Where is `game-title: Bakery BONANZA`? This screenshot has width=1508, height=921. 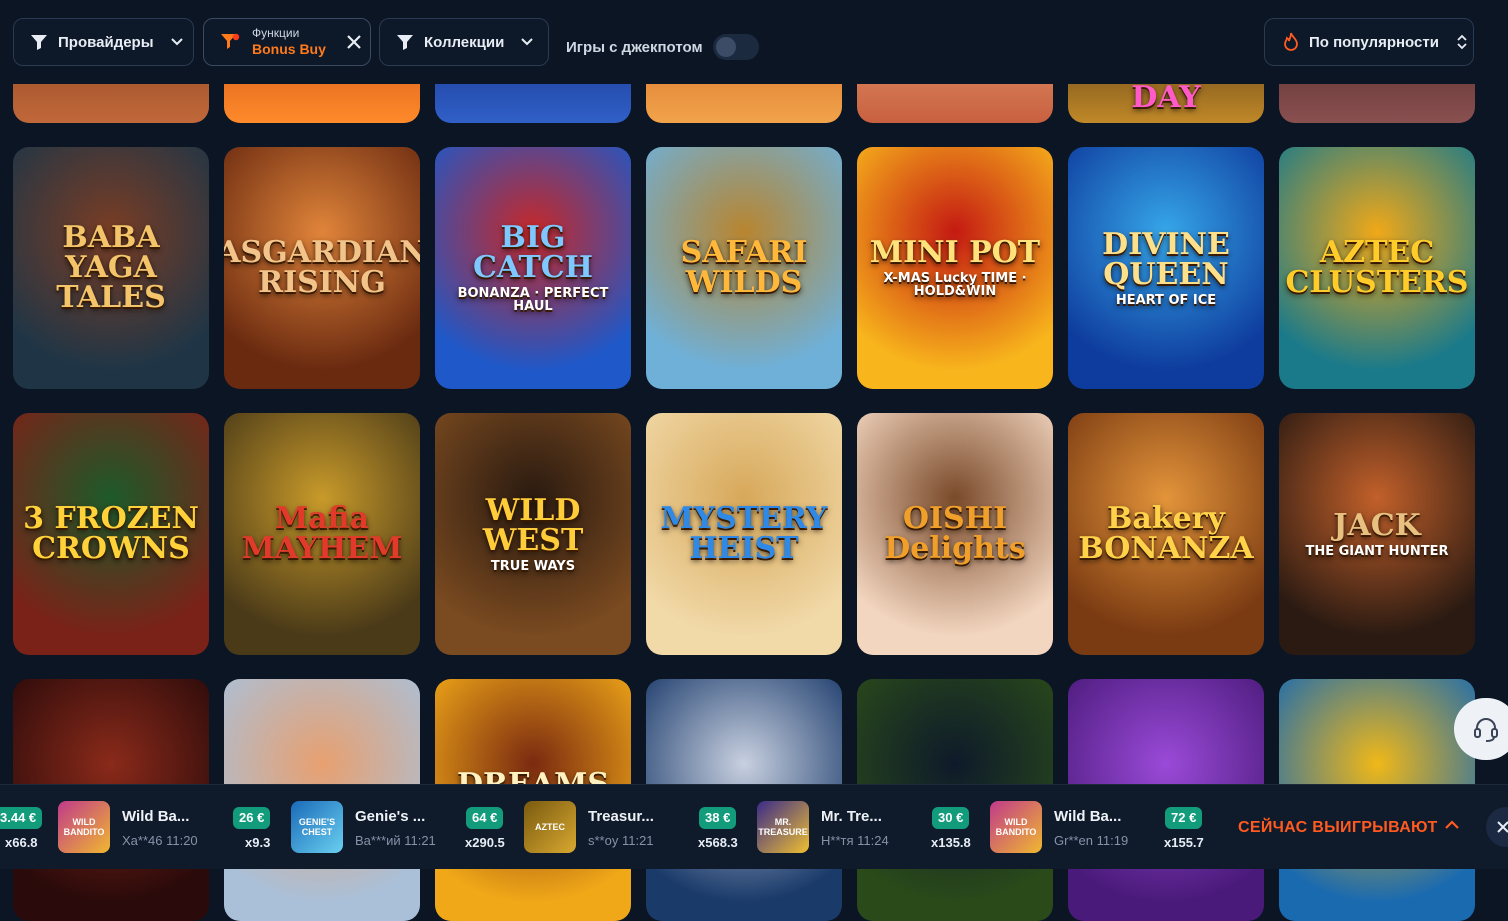 game-title: Bakery BONANZA is located at coordinates (1166, 534).